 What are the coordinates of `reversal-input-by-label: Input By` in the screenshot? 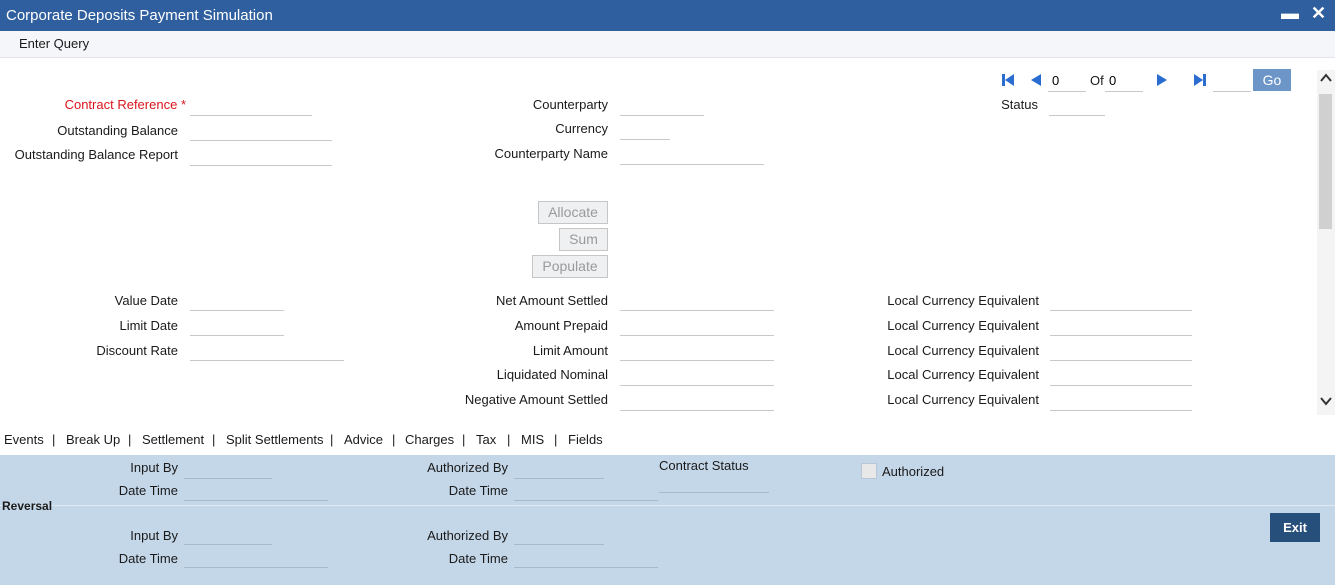 It's located at (154, 535).